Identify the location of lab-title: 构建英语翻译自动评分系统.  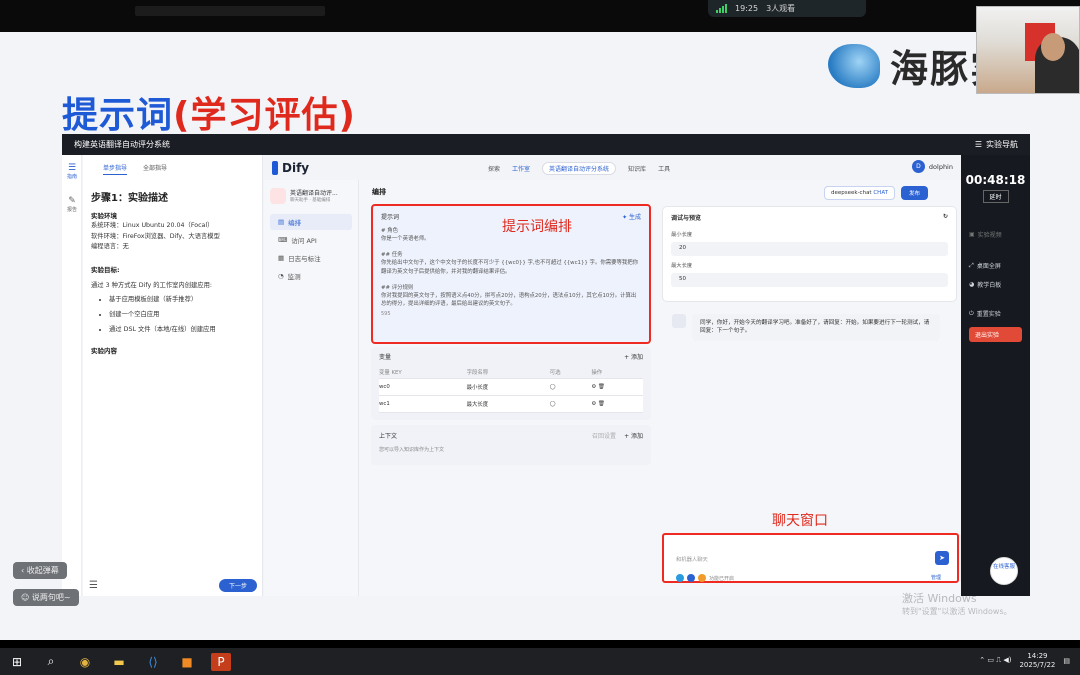
(122, 144).